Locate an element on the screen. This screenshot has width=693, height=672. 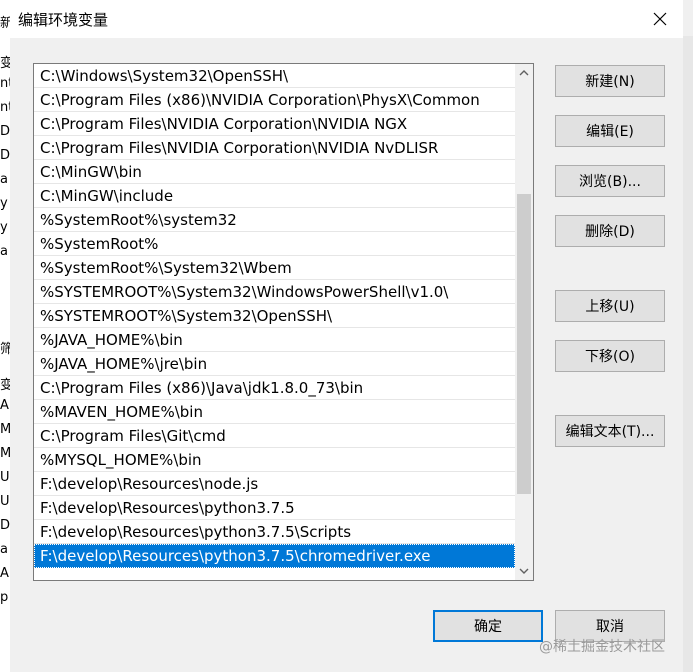
path-row: %SystemRoot%\system32 is located at coordinates (274, 220).